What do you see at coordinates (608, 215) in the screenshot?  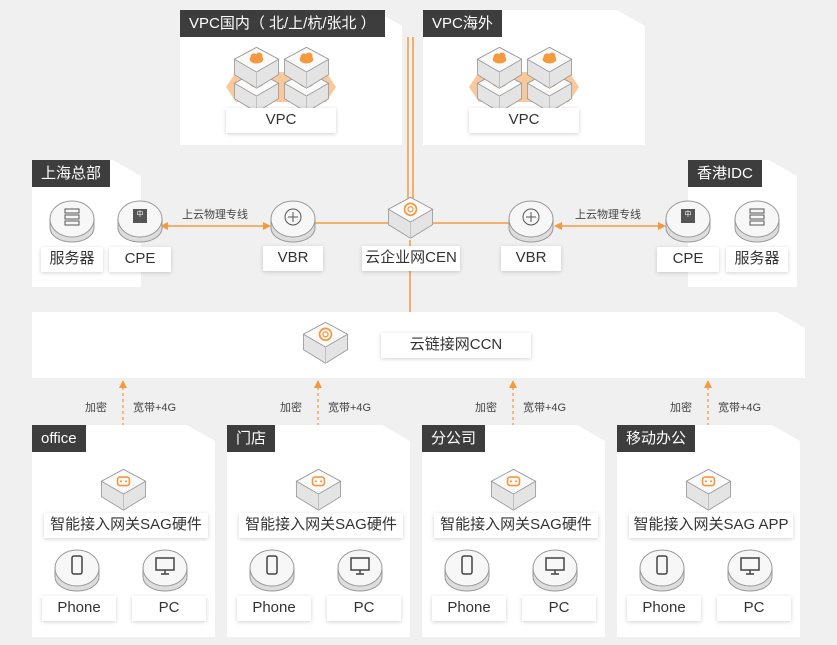 I see `leased-line-label-right: 上云物理专线` at bounding box center [608, 215].